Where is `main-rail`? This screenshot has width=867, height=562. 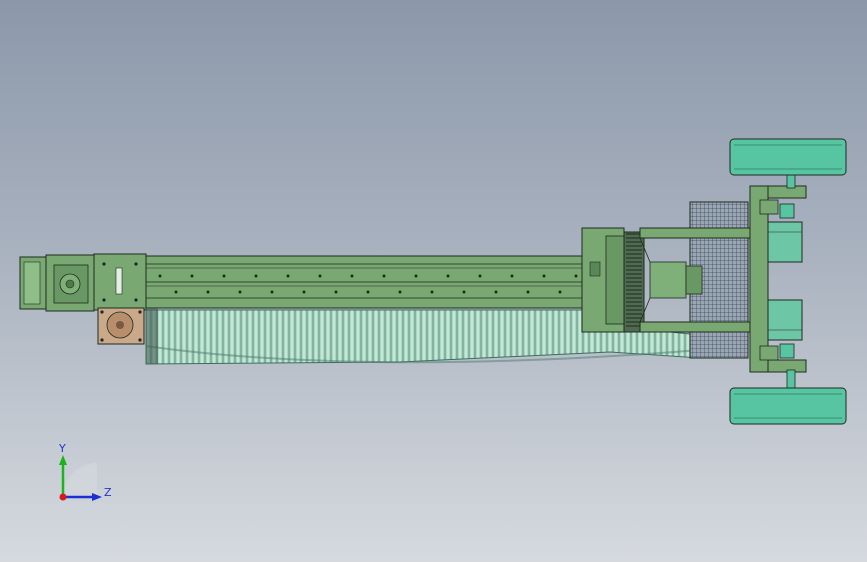 main-rail is located at coordinates (378, 282).